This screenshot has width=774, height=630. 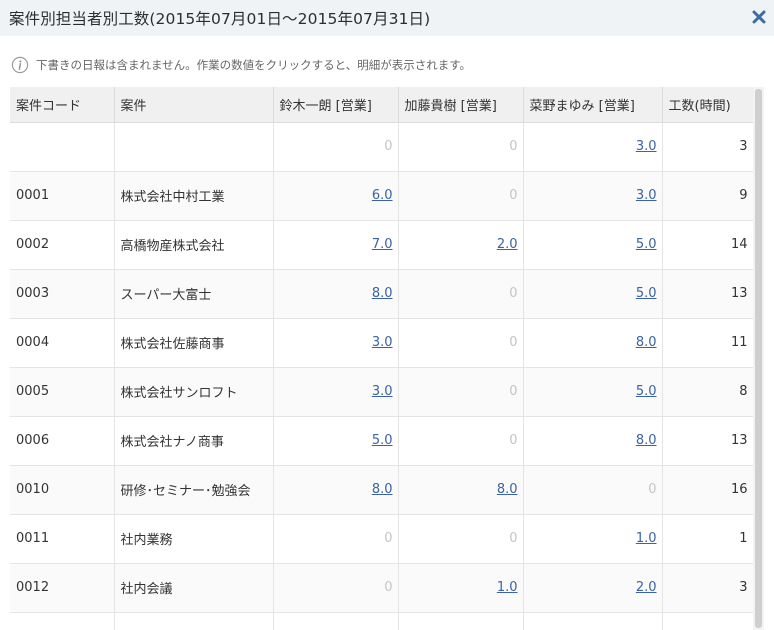 I want to click on table-row: 0012 社内会議 0 1.0 2.0 3, so click(x=381, y=588).